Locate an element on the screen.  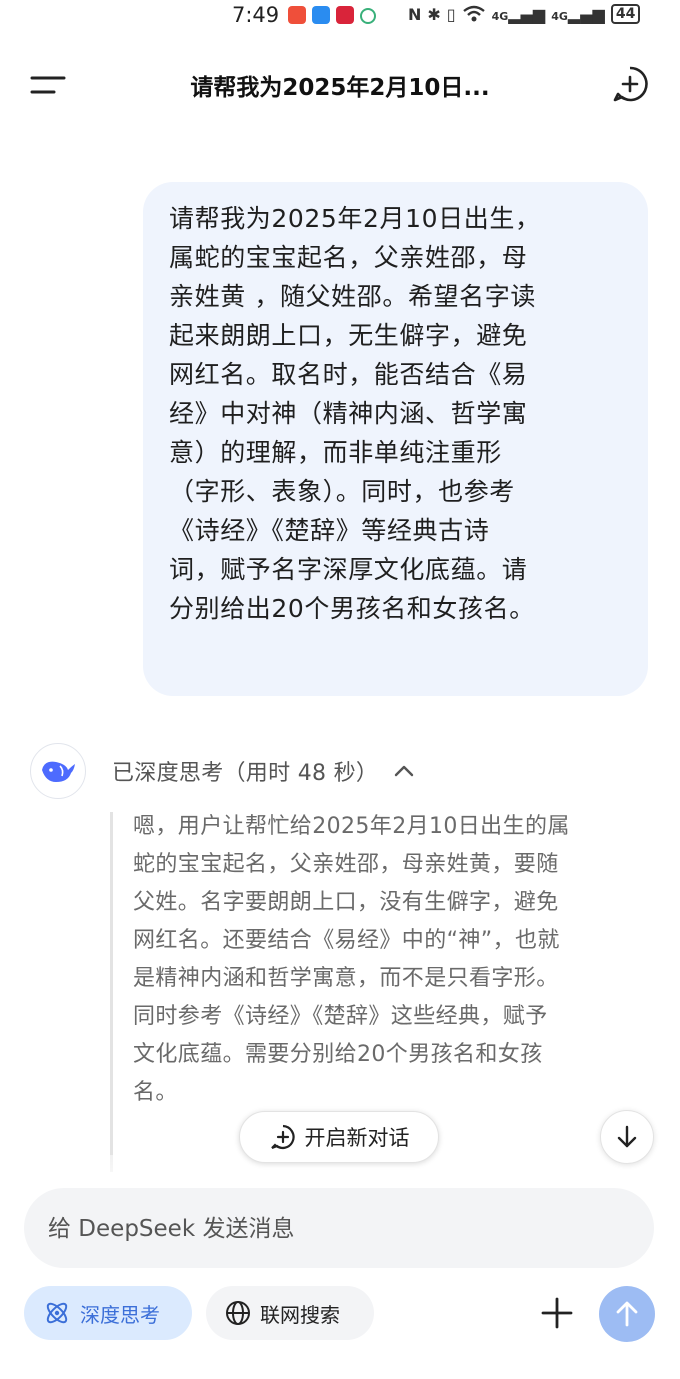
tmall-icon is located at coordinates (345, 15).